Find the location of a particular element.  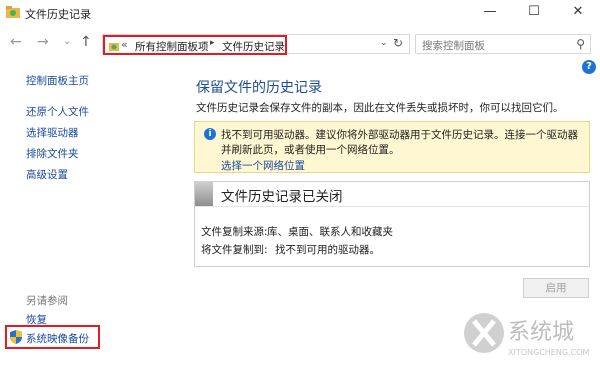

sidebar-advanced-settings-link: 高级设置 is located at coordinates (47, 175).